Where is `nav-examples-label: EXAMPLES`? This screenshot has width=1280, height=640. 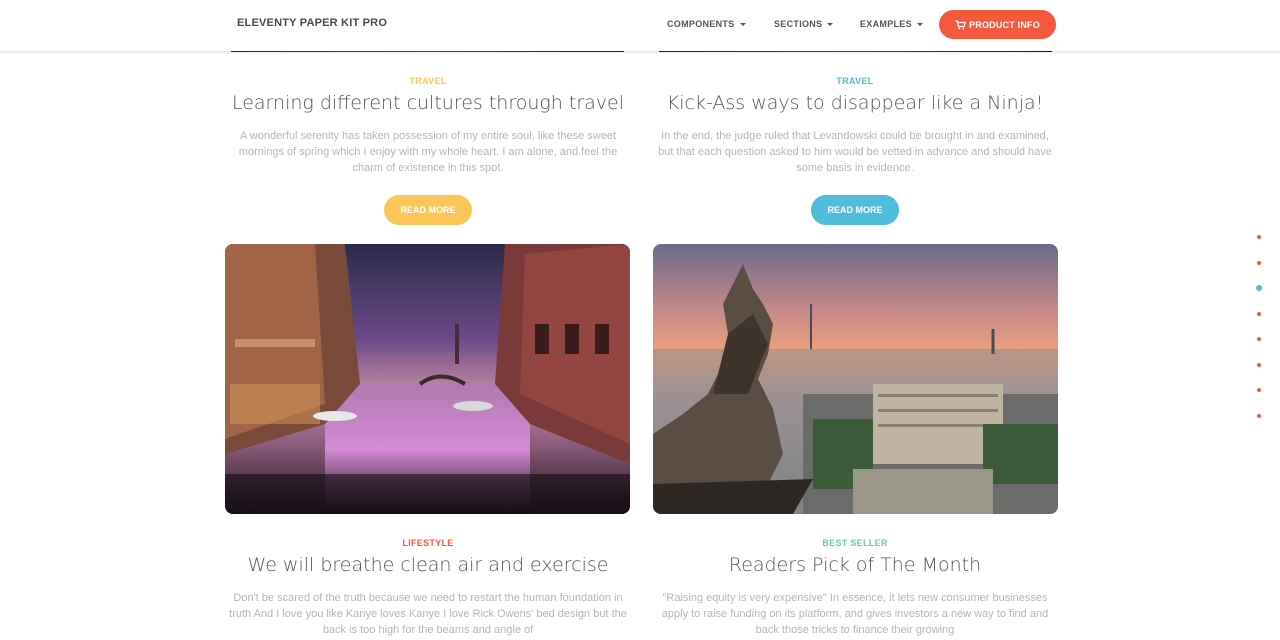 nav-examples-label: EXAMPLES is located at coordinates (886, 24).